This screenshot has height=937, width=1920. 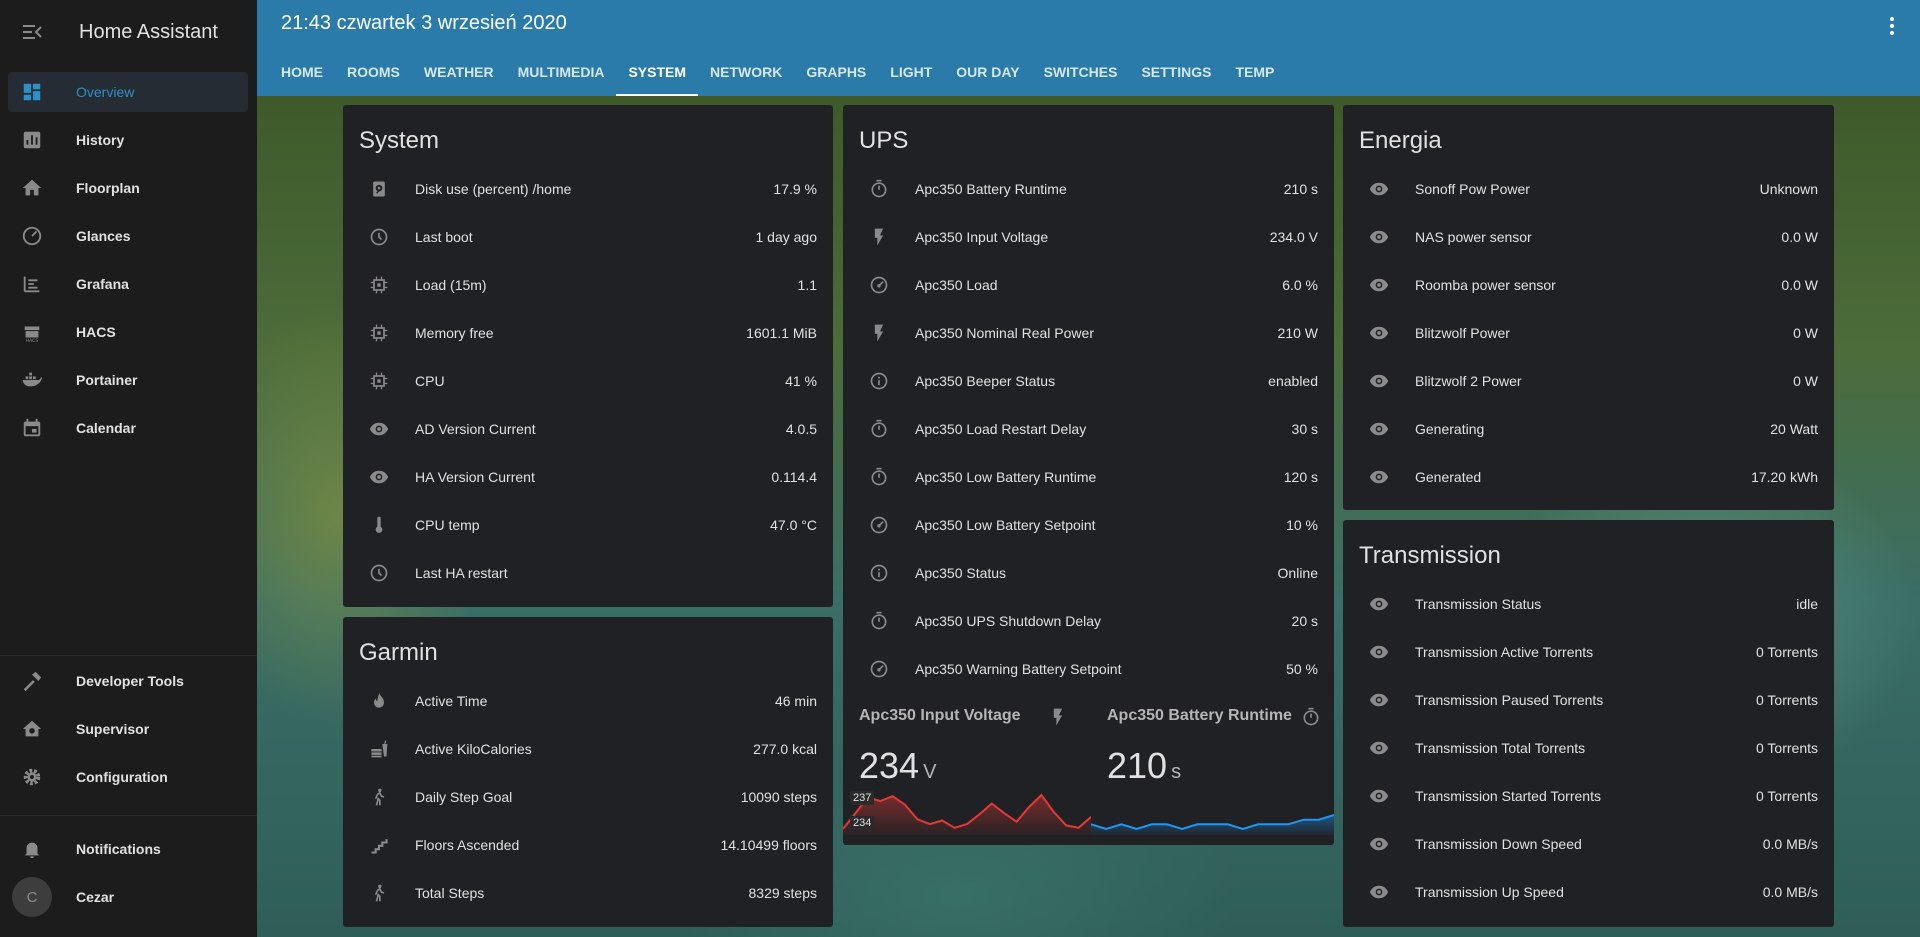 I want to click on sidebar-item-developer-tools: Developer Tools, so click(x=128, y=681).